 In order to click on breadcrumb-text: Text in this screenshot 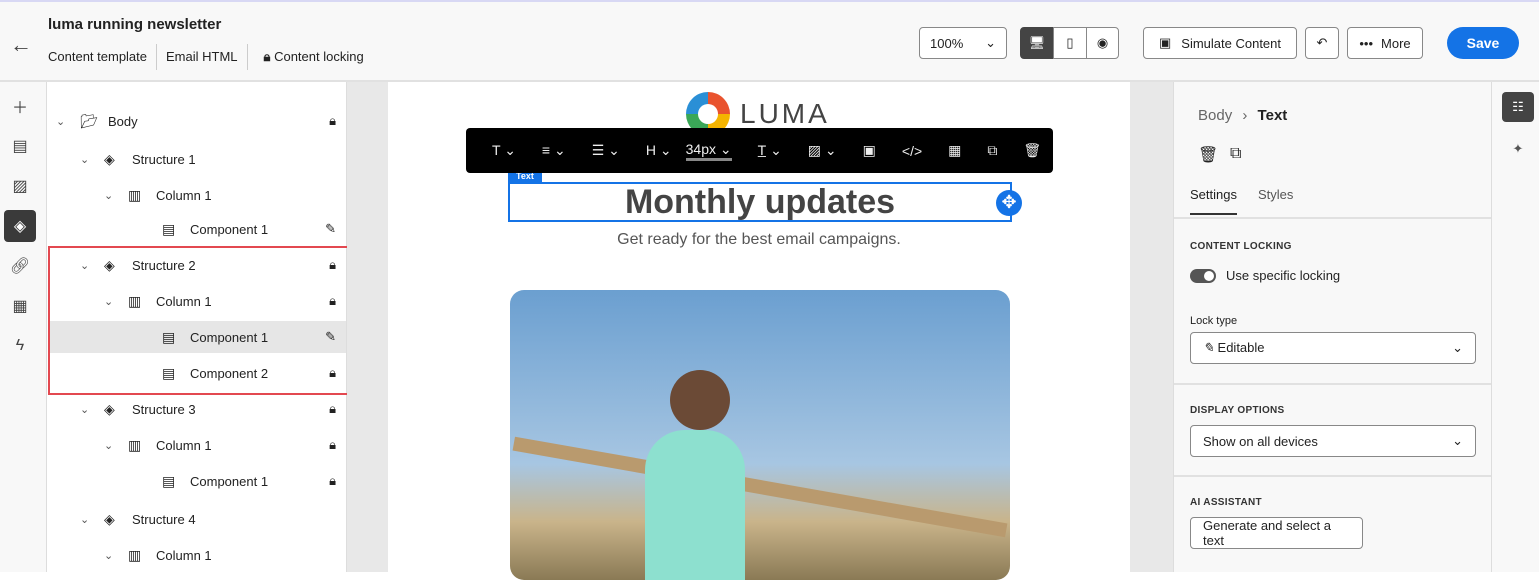, I will do `click(1272, 115)`.